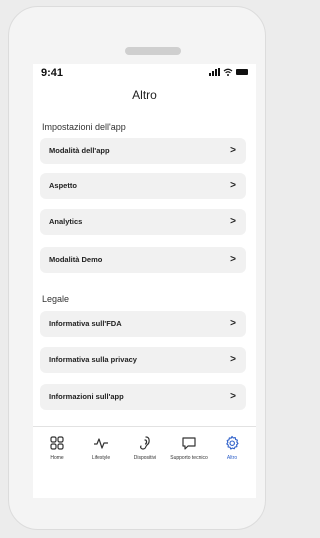 This screenshot has height=538, width=320. I want to click on grid-icon, so click(57, 443).